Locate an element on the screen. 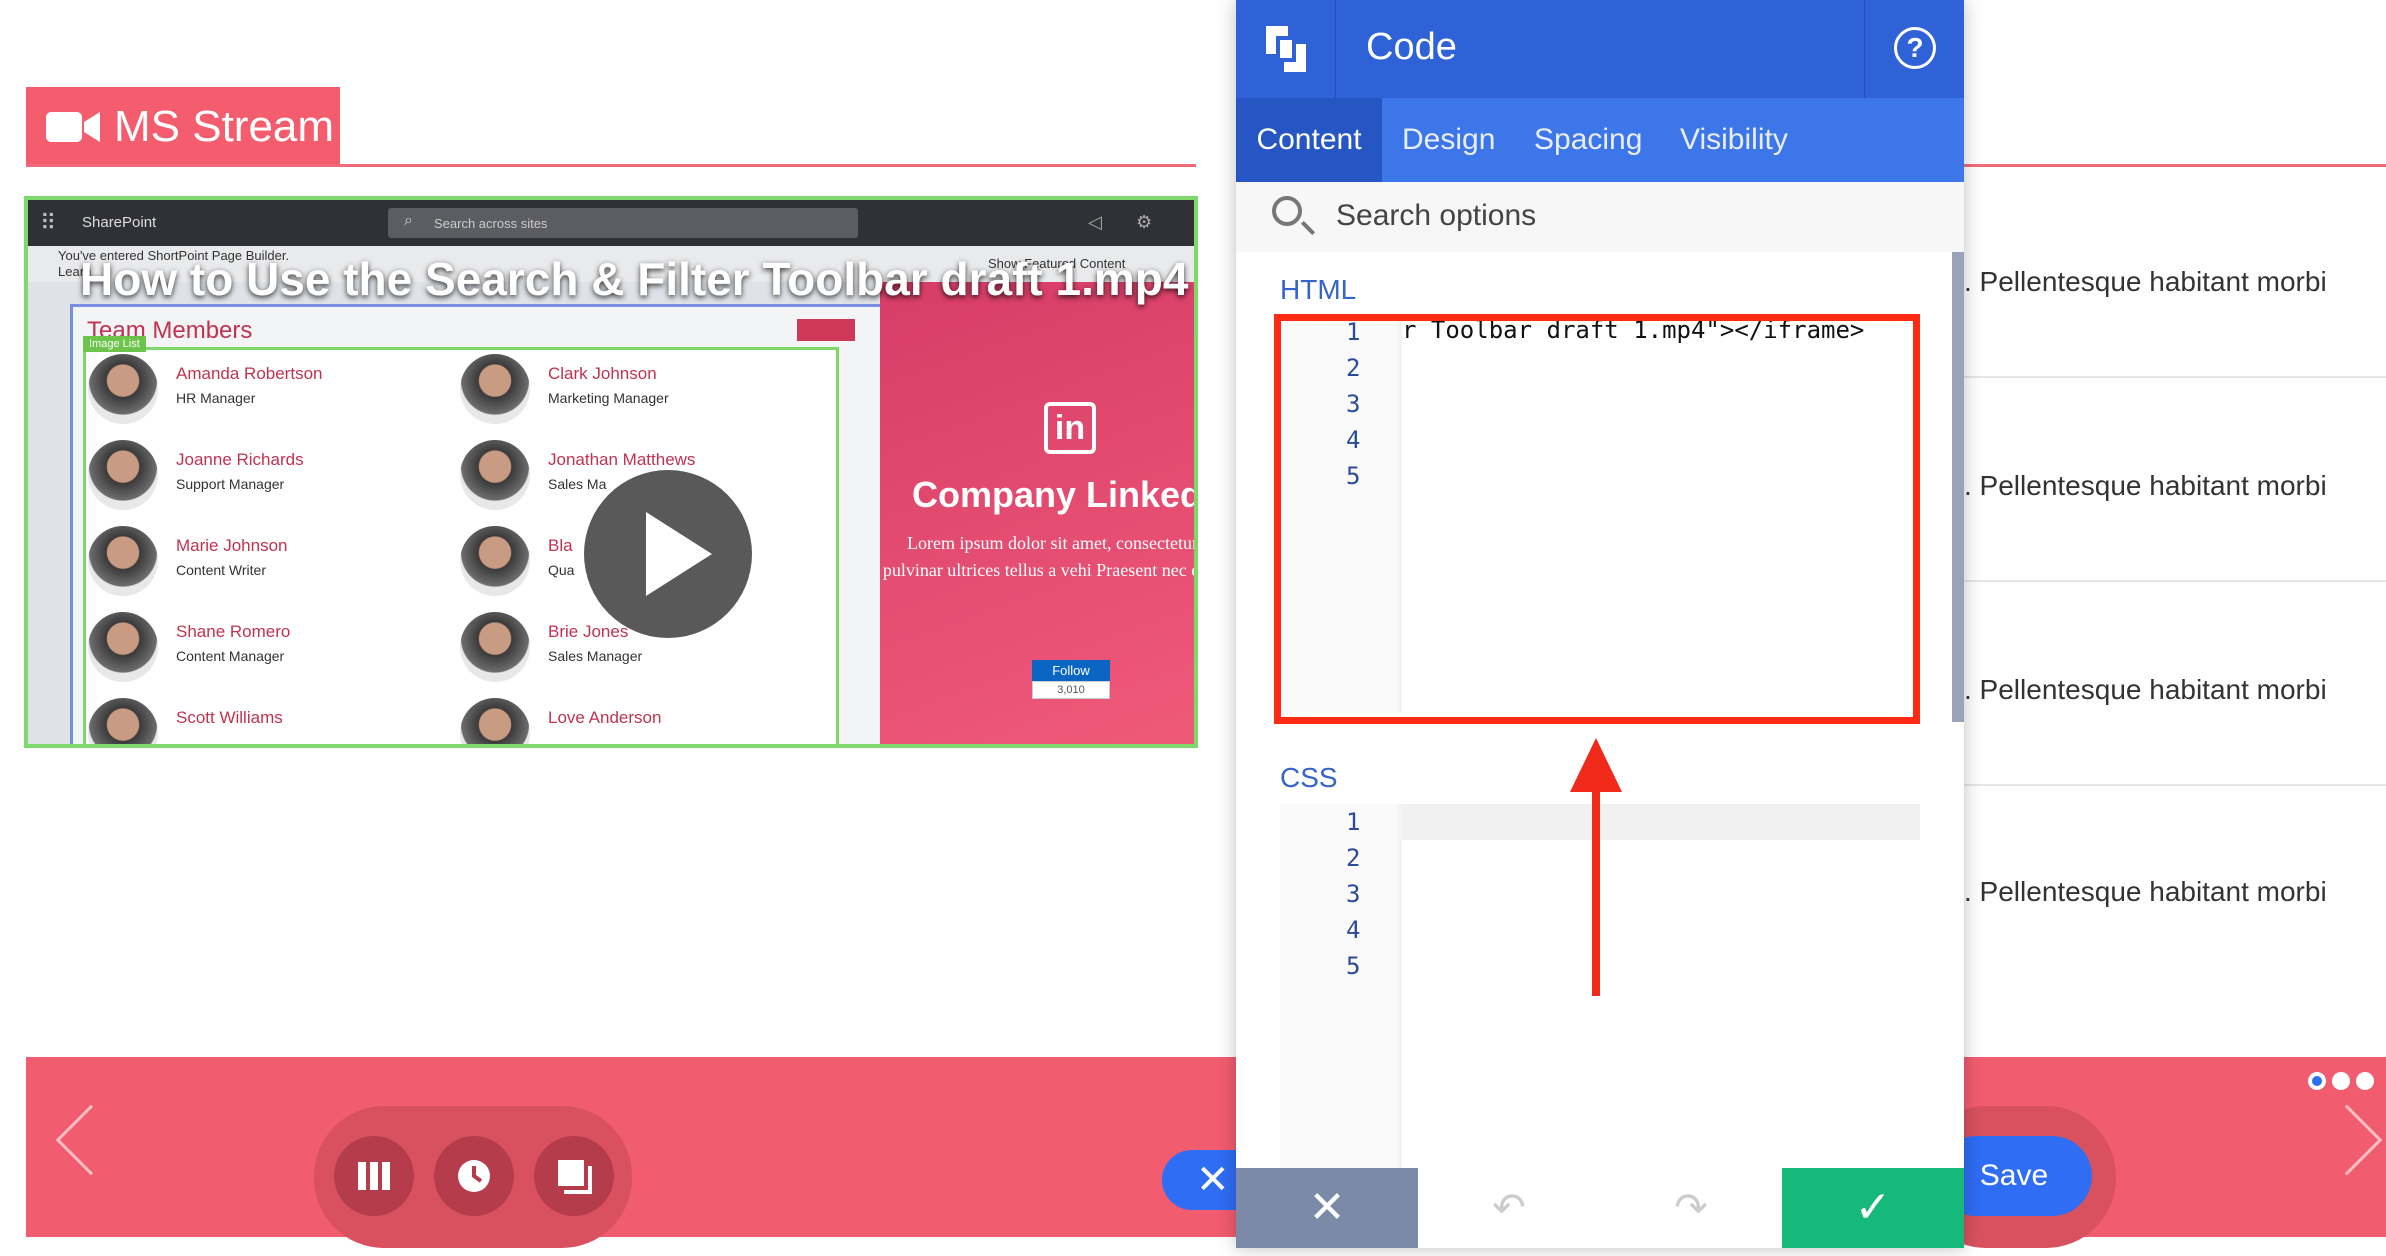  sharepoint-search-placeholder: Search across sites is located at coordinates (491, 223).